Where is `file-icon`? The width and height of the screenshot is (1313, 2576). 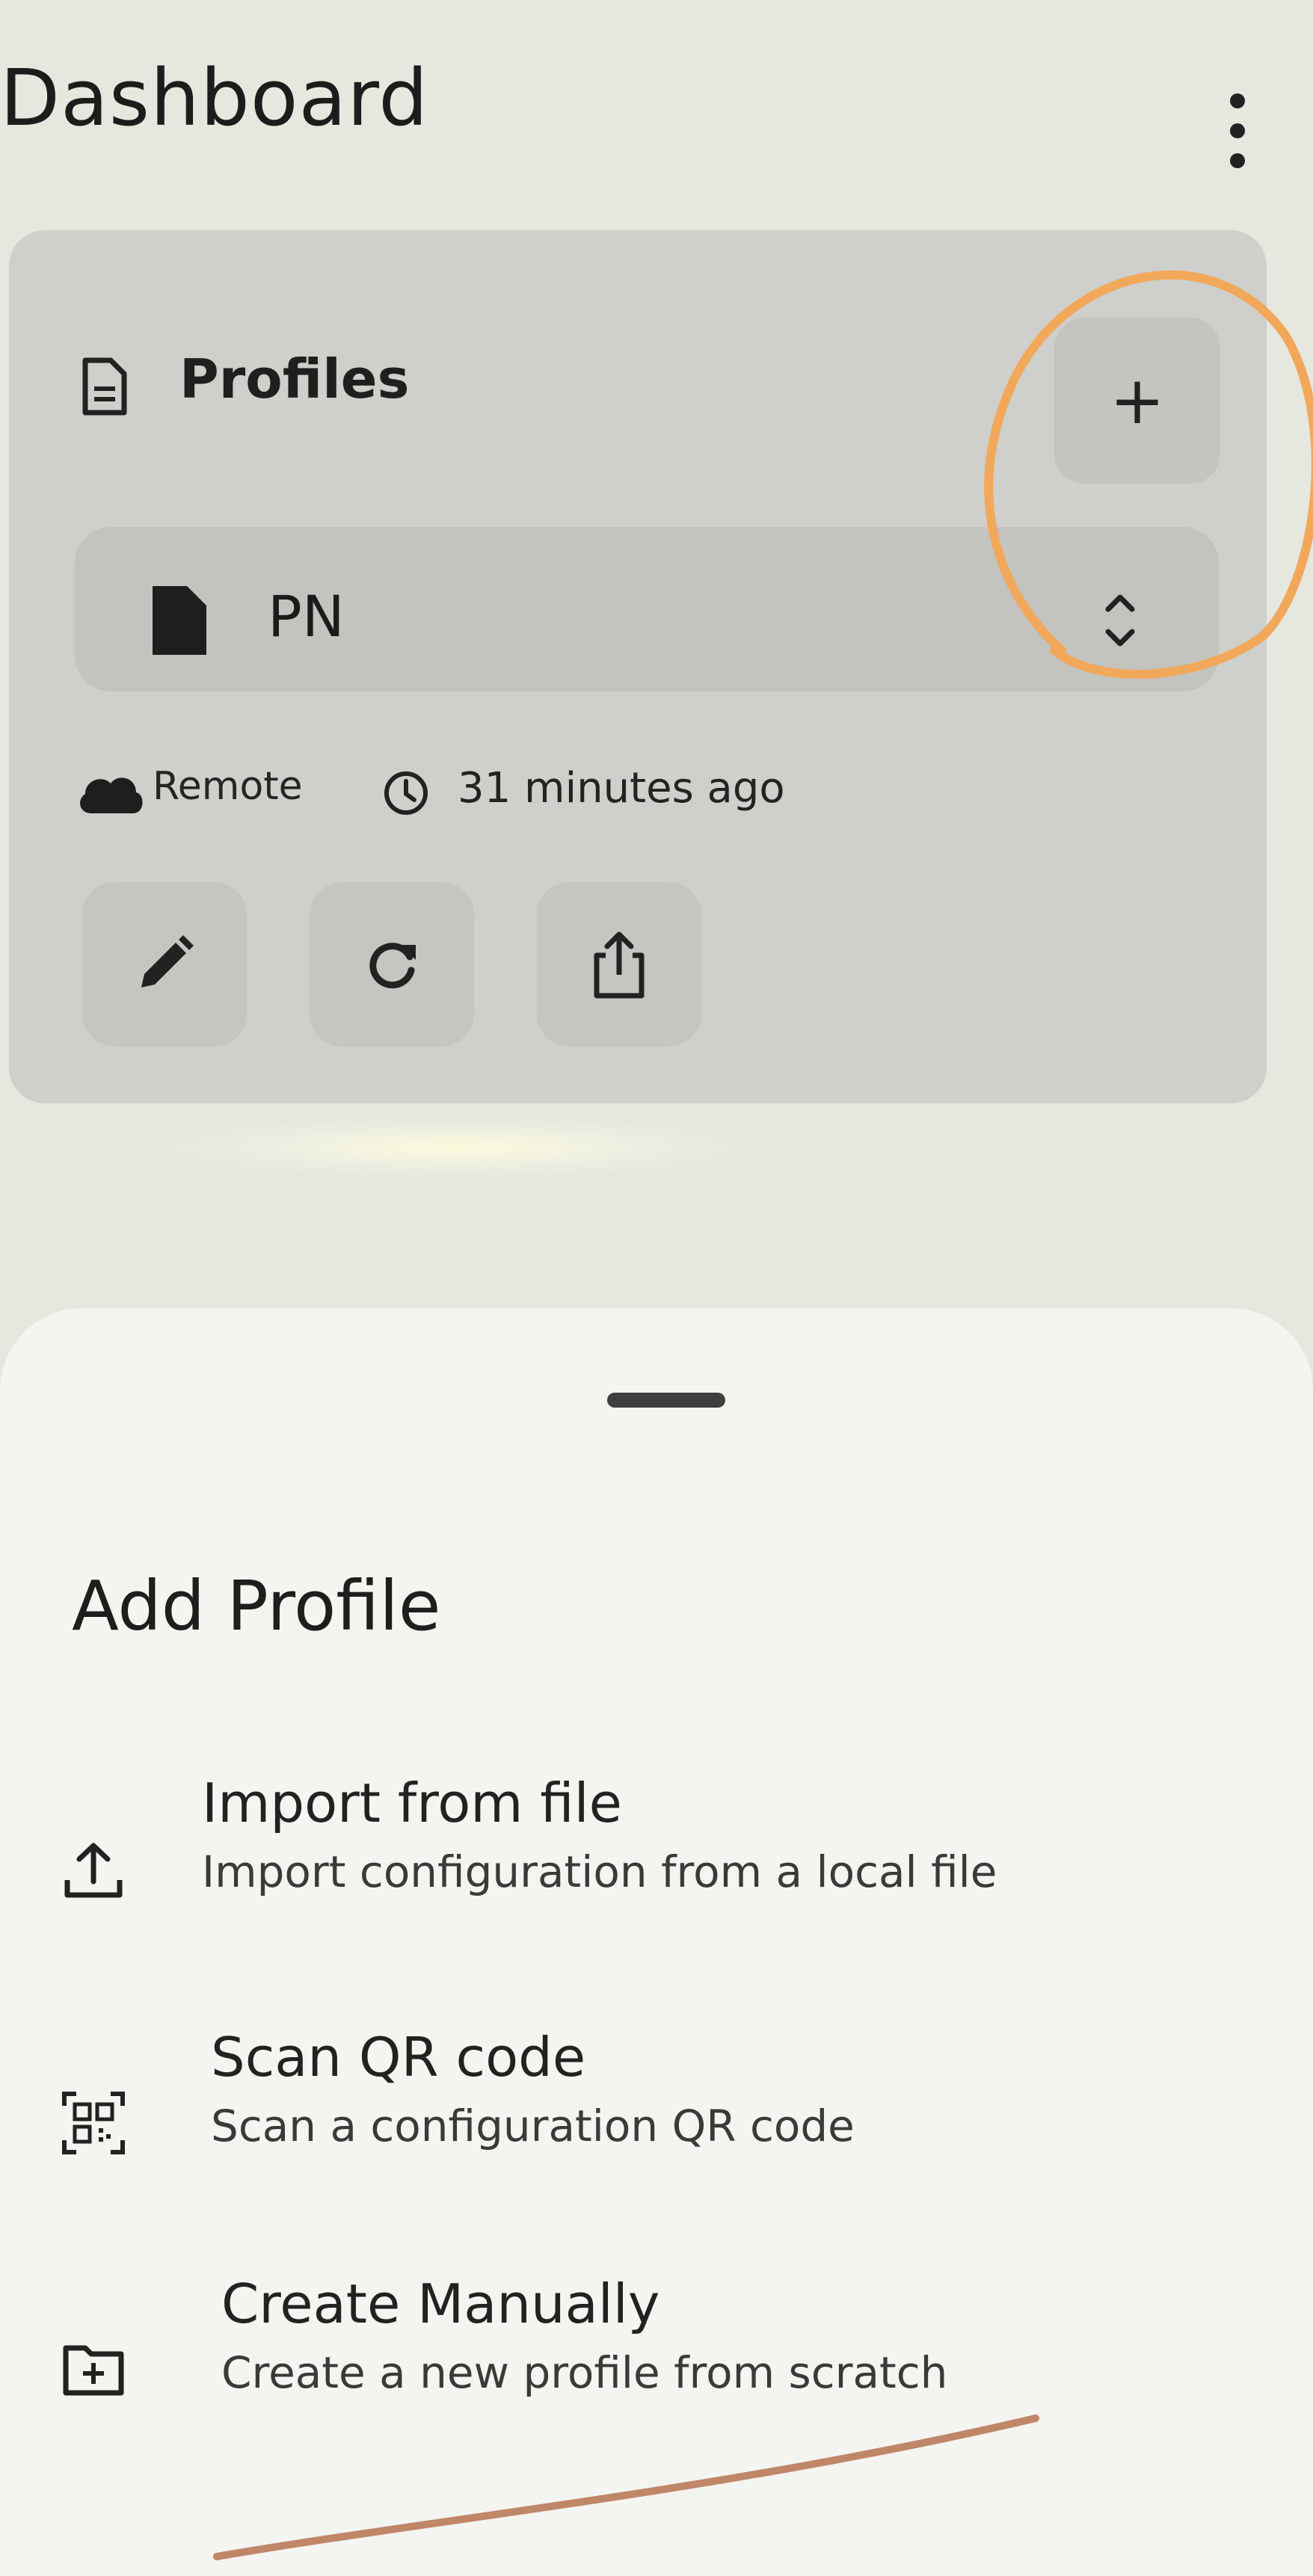
file-icon is located at coordinates (180, 620).